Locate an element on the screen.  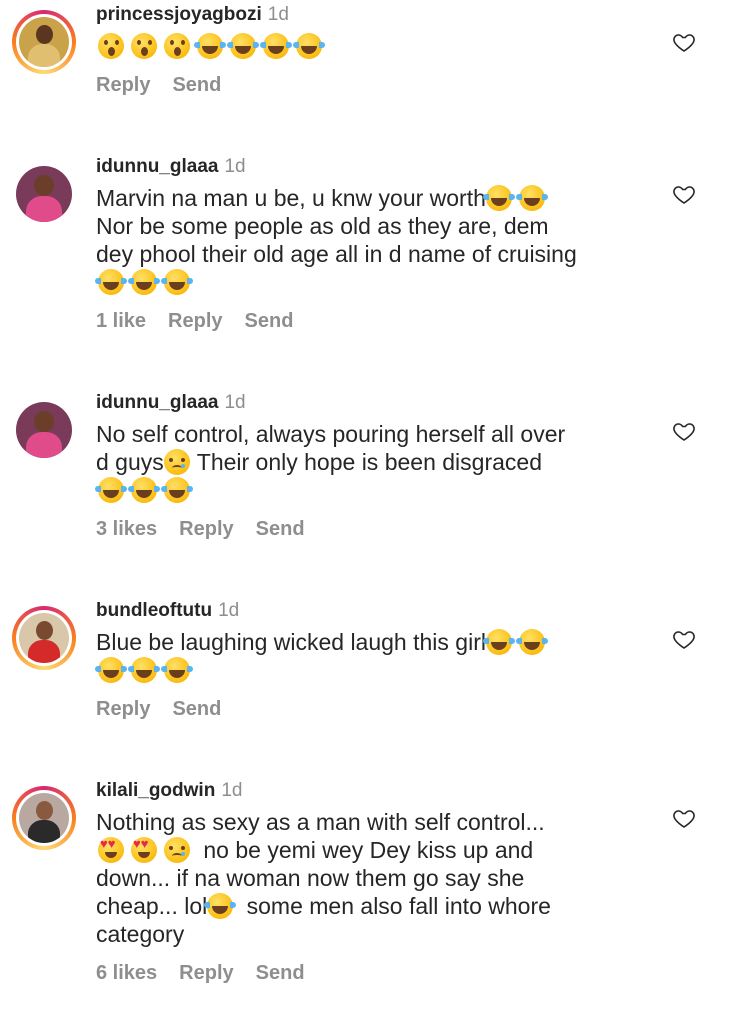
comment-line-text: Blue be laughing wicked laugh this girl is located at coordinates (291, 642).